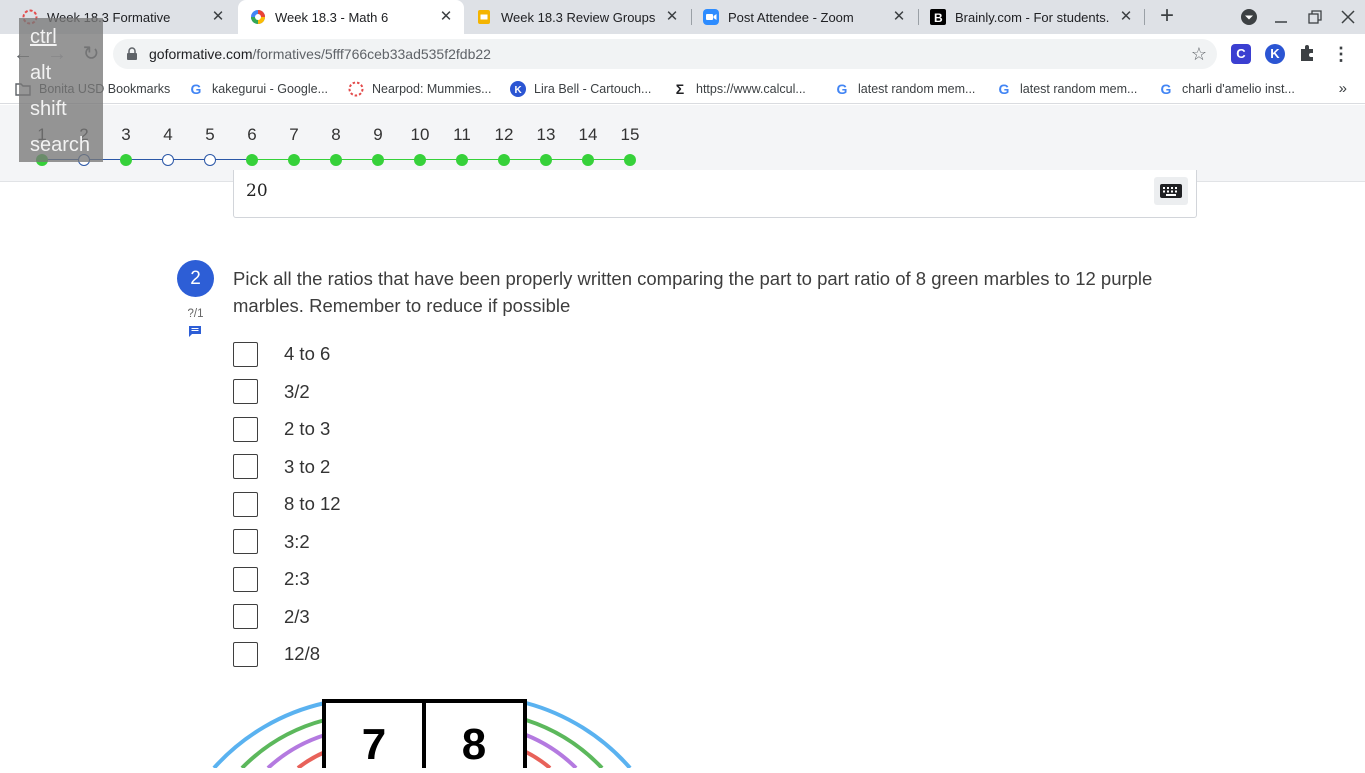 The height and width of the screenshot is (773, 1365). I want to click on answer-choice: 12/8, so click(276, 654).